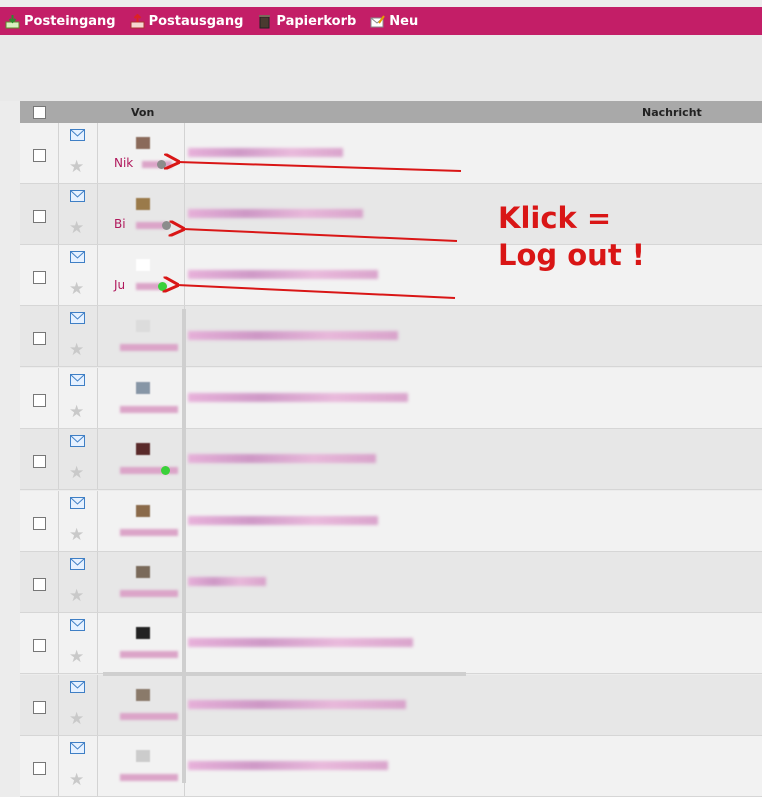 The height and width of the screenshot is (797, 762). I want to click on annotation-line-1: Klick =, so click(555, 218).